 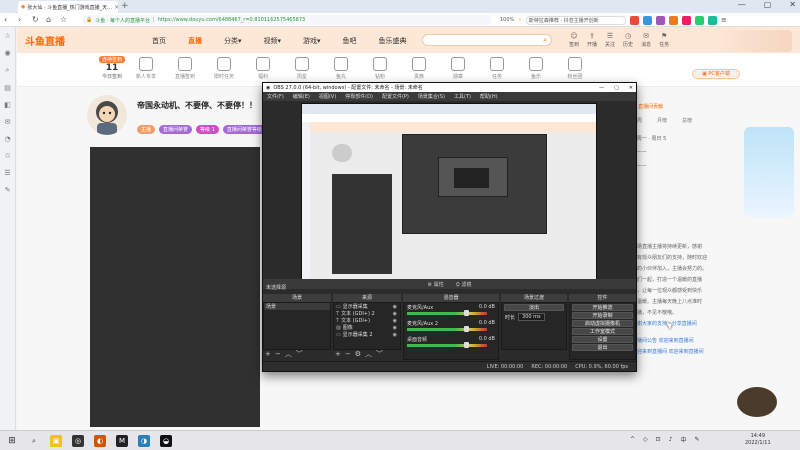 What do you see at coordinates (536, 68) in the screenshot?
I see `activity-item: 鱼乐` at bounding box center [536, 68].